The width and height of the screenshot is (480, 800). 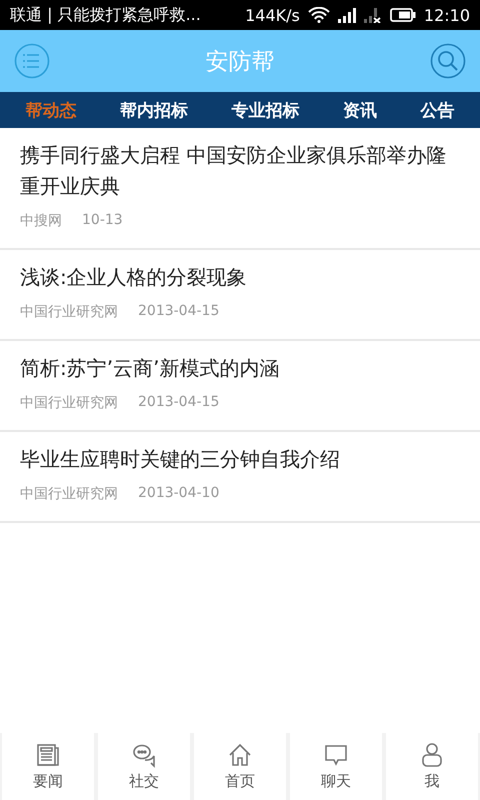 I want to click on newspaper-icon, so click(x=48, y=755).